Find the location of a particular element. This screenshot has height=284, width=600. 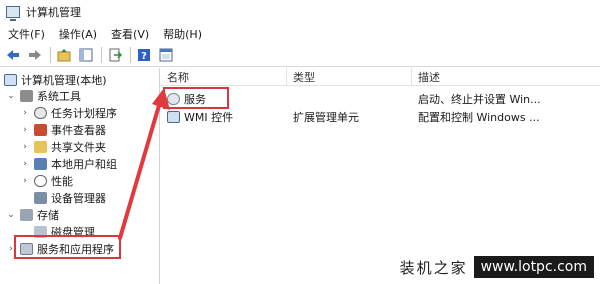

gear-icon is located at coordinates (173, 99).